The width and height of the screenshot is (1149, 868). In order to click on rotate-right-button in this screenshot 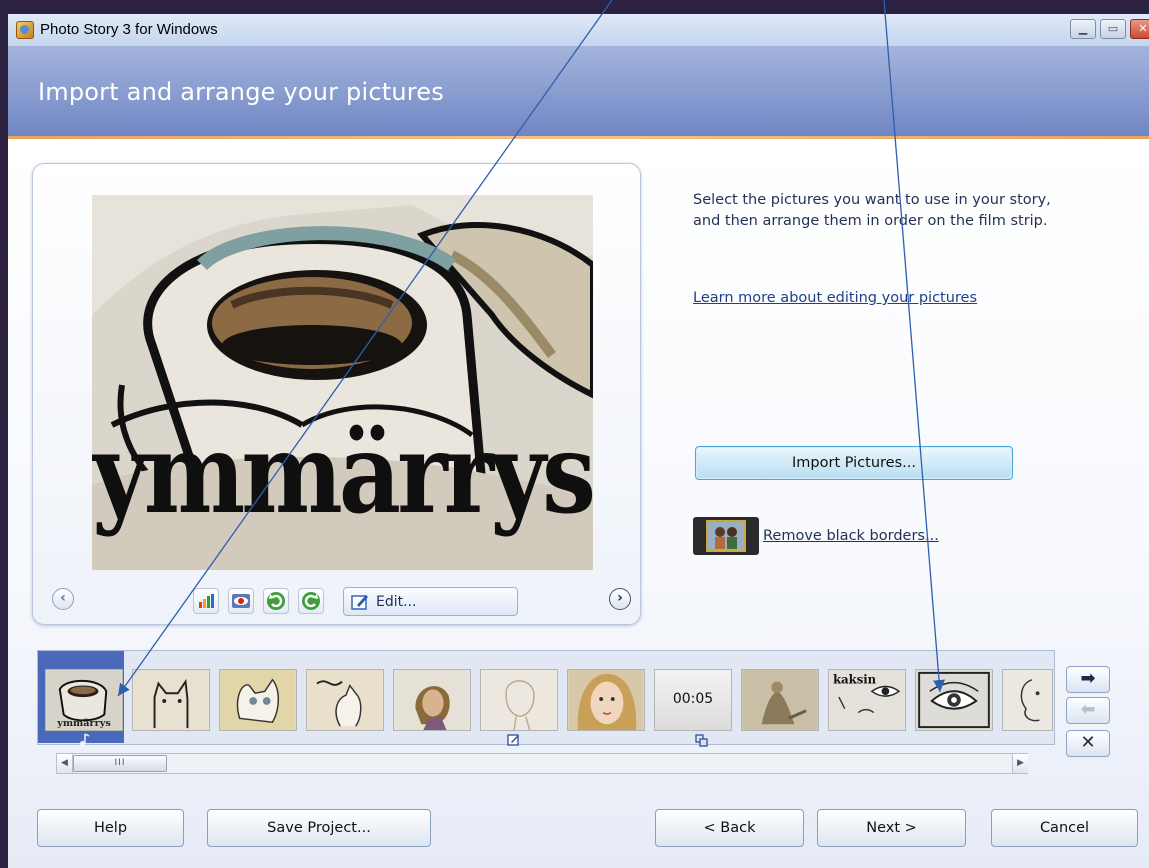, I will do `click(311, 601)`.